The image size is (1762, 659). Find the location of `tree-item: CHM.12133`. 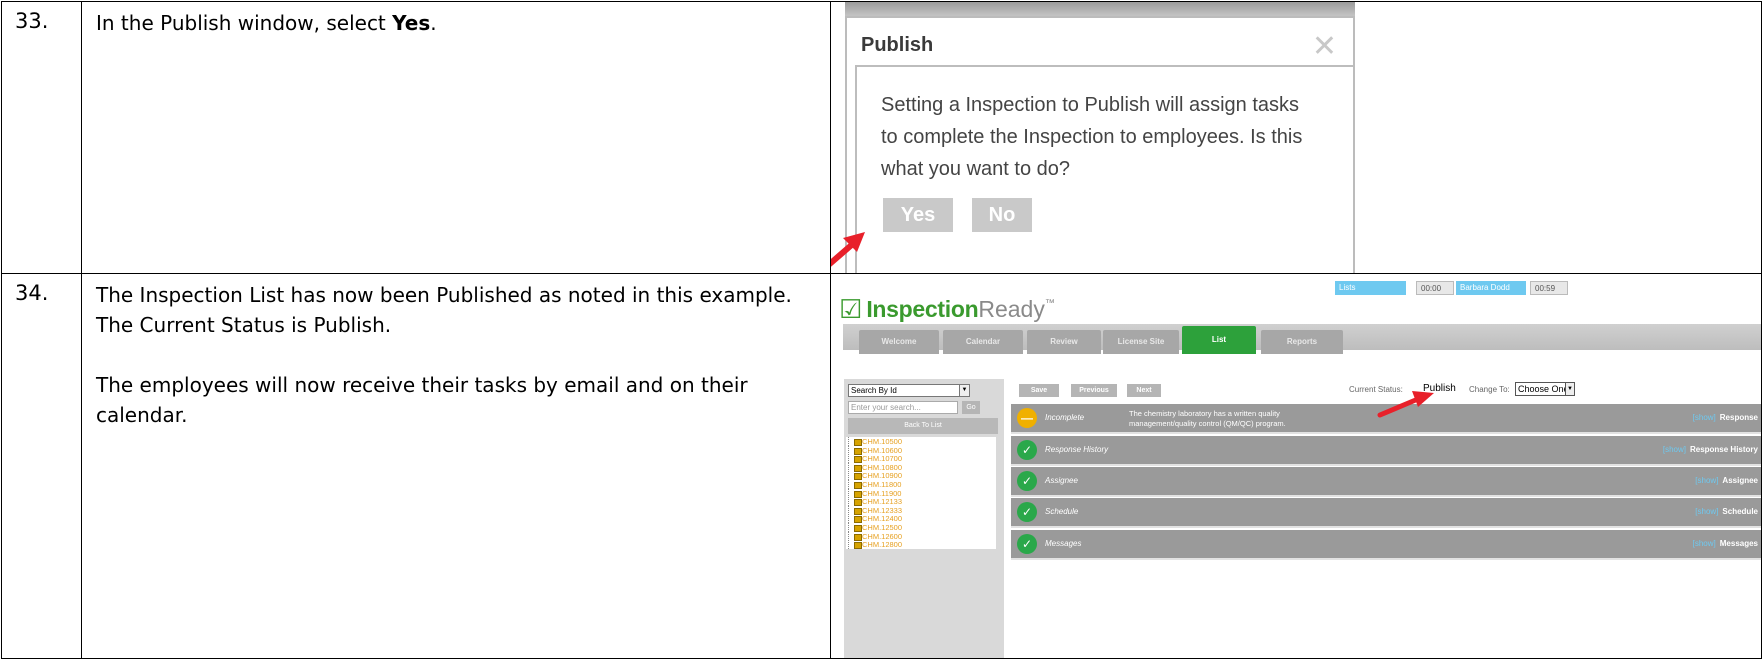

tree-item: CHM.12133 is located at coordinates (921, 501).